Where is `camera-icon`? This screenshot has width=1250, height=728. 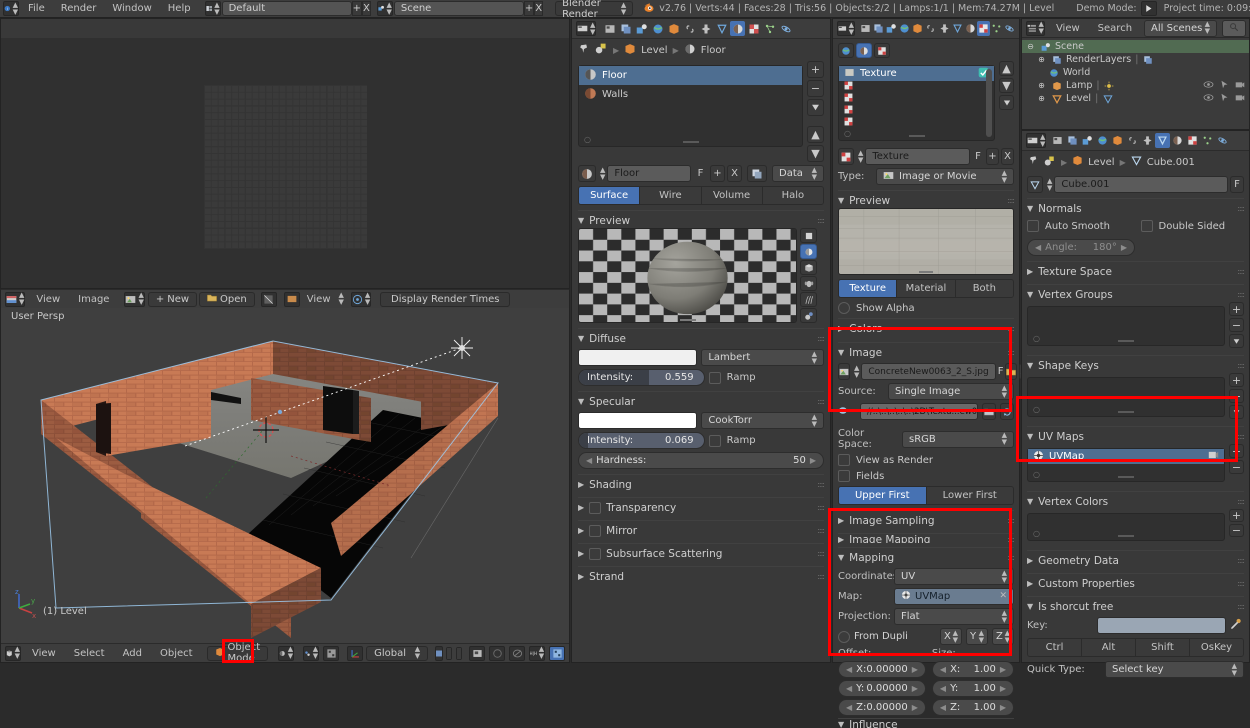
camera-icon is located at coordinates (1240, 85).